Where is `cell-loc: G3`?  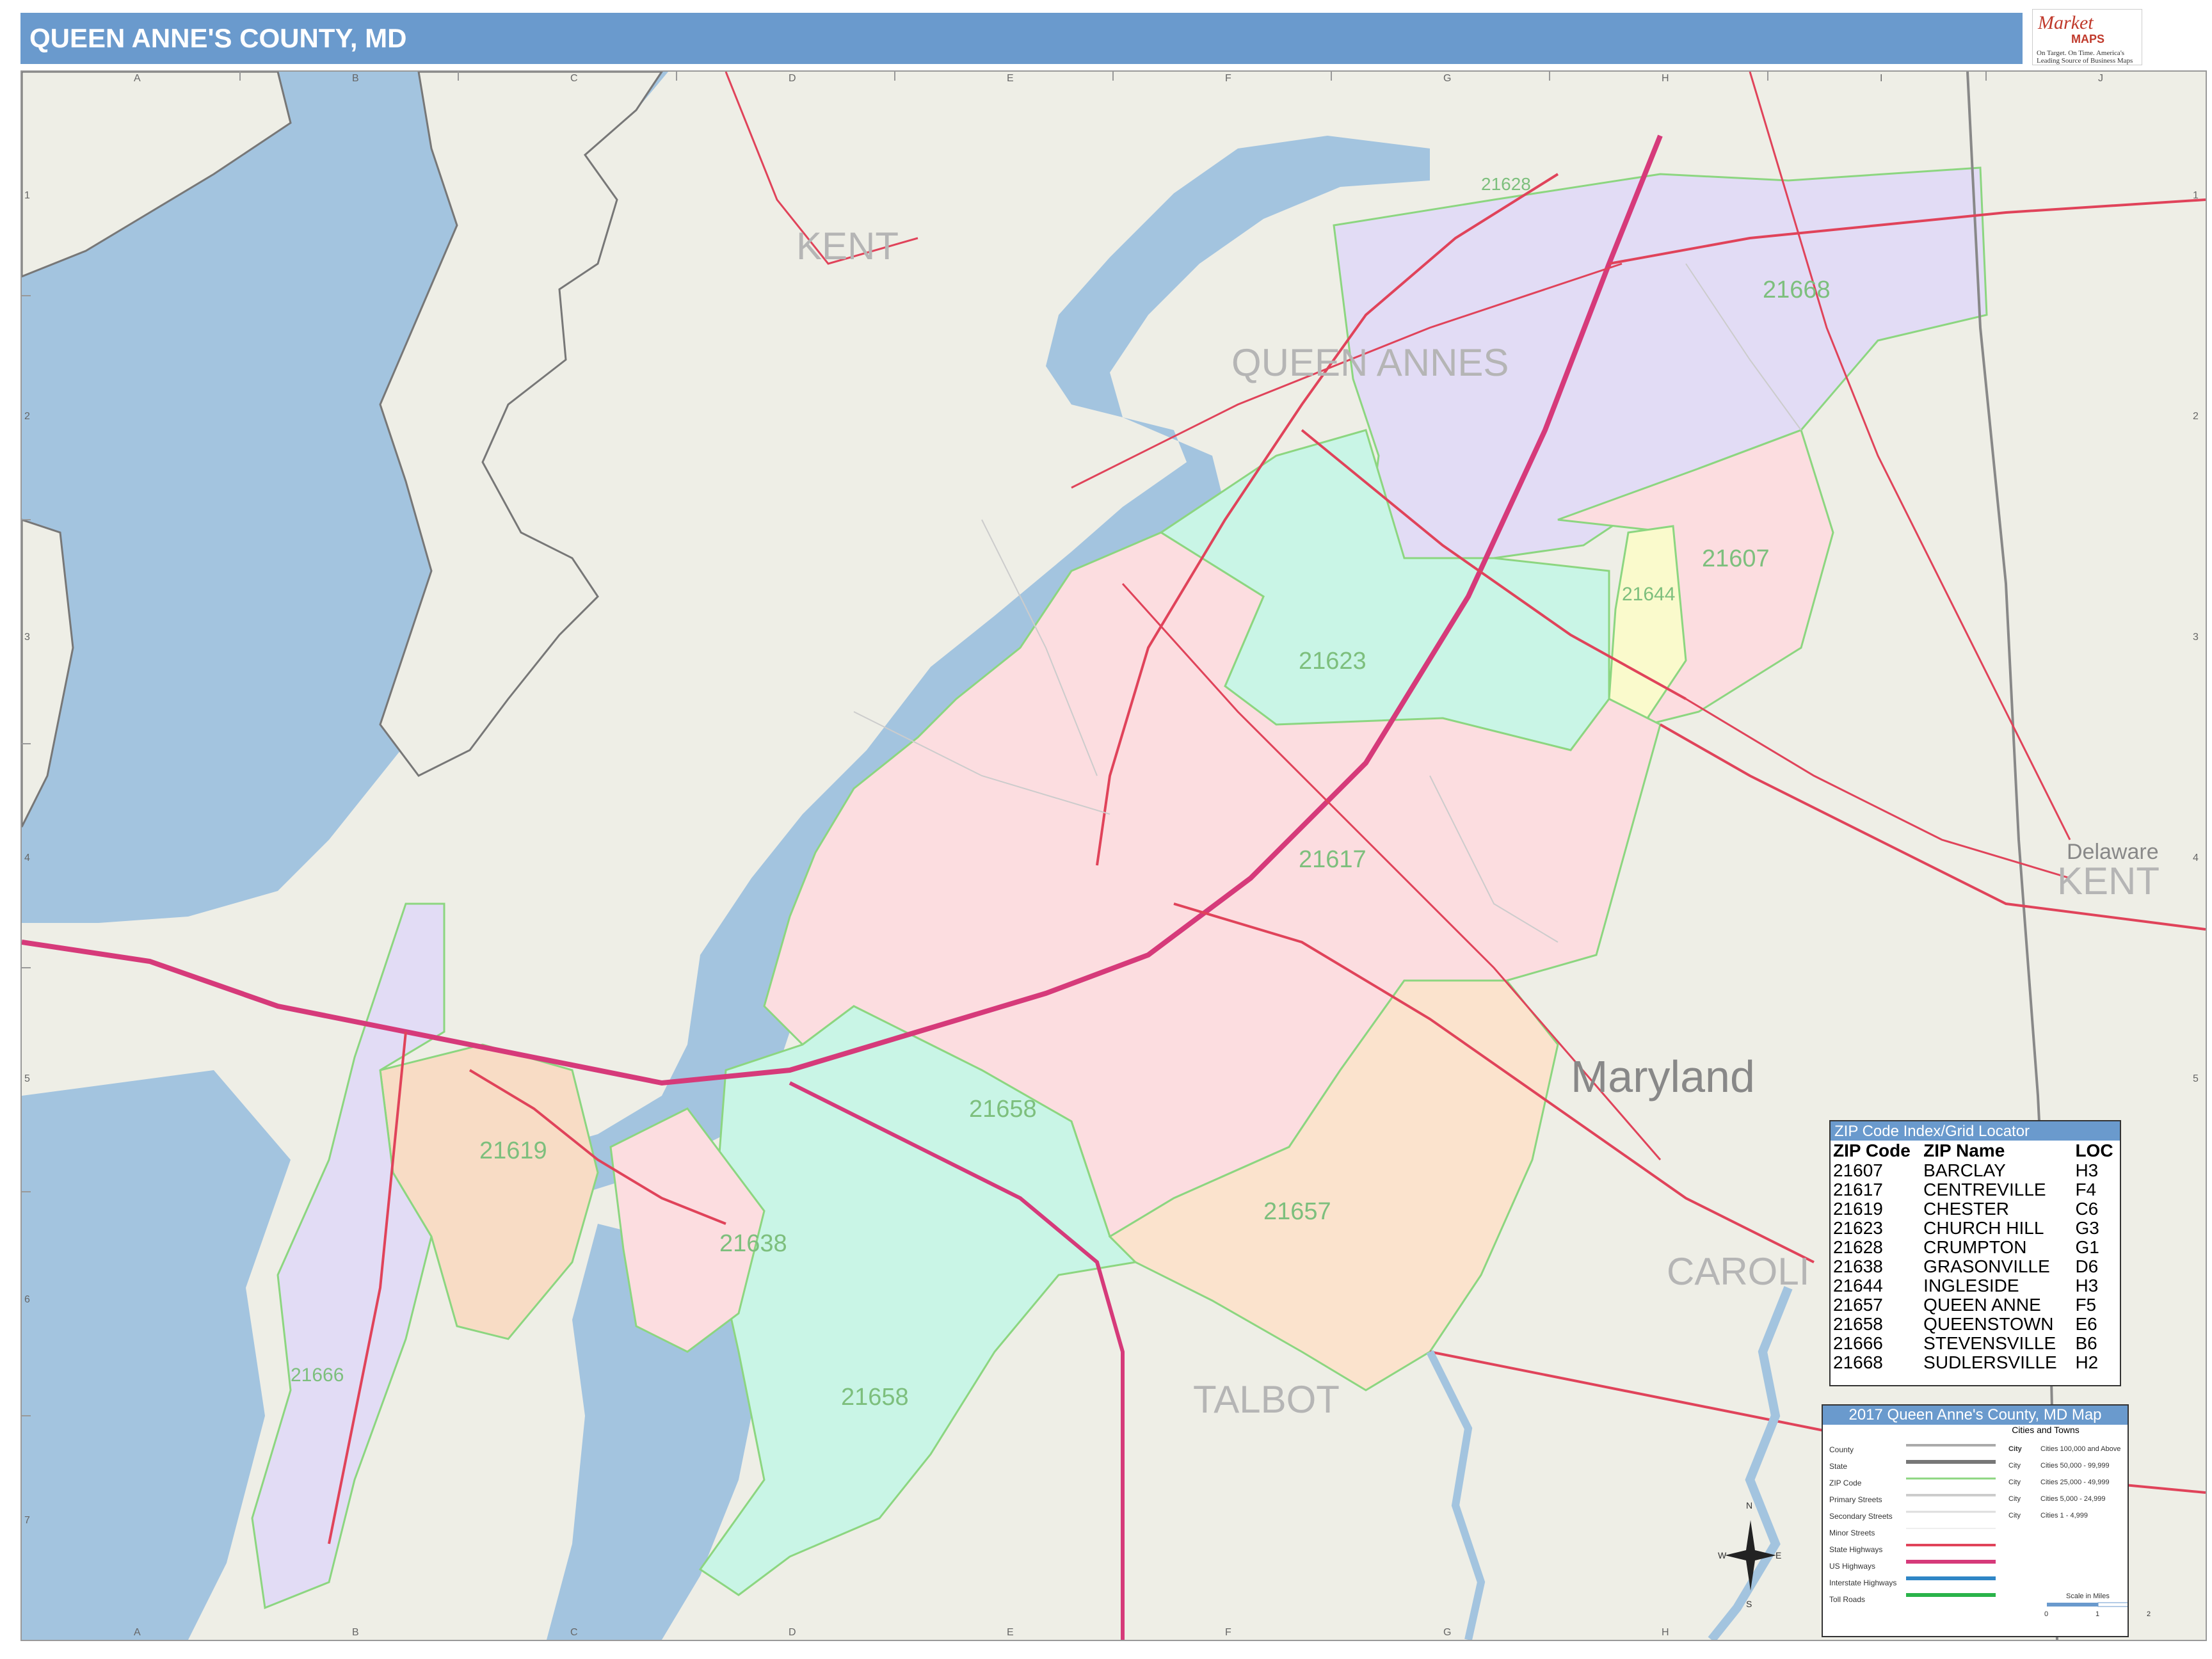
cell-loc: G3 is located at coordinates (2087, 1228).